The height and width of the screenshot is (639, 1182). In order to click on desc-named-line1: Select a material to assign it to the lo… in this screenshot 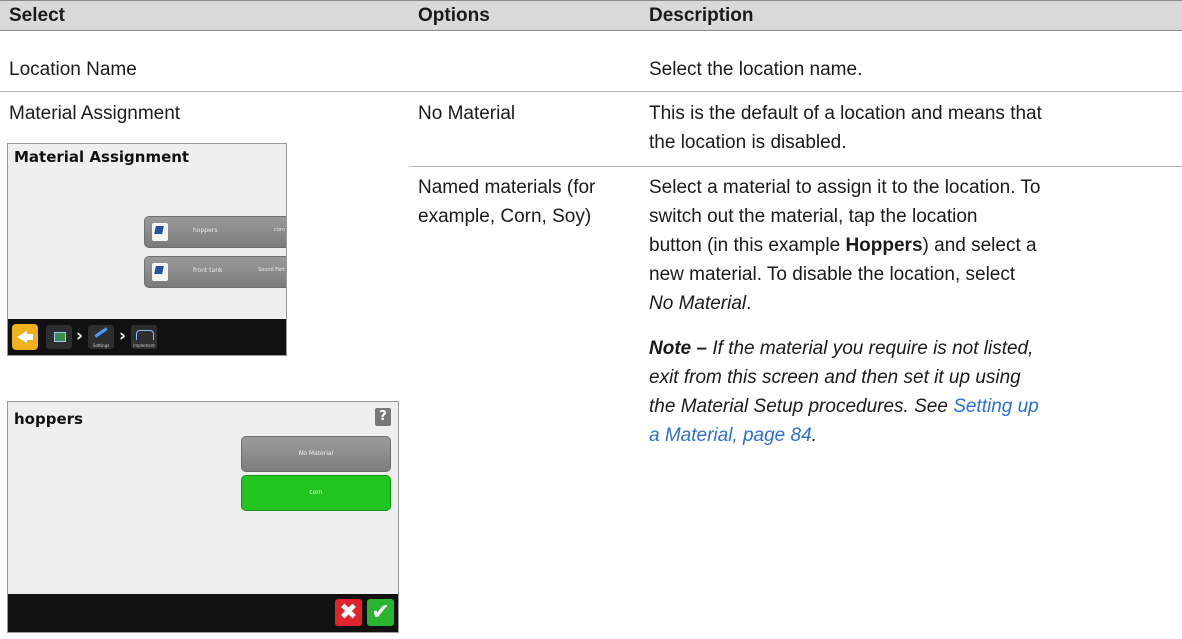, I will do `click(845, 187)`.